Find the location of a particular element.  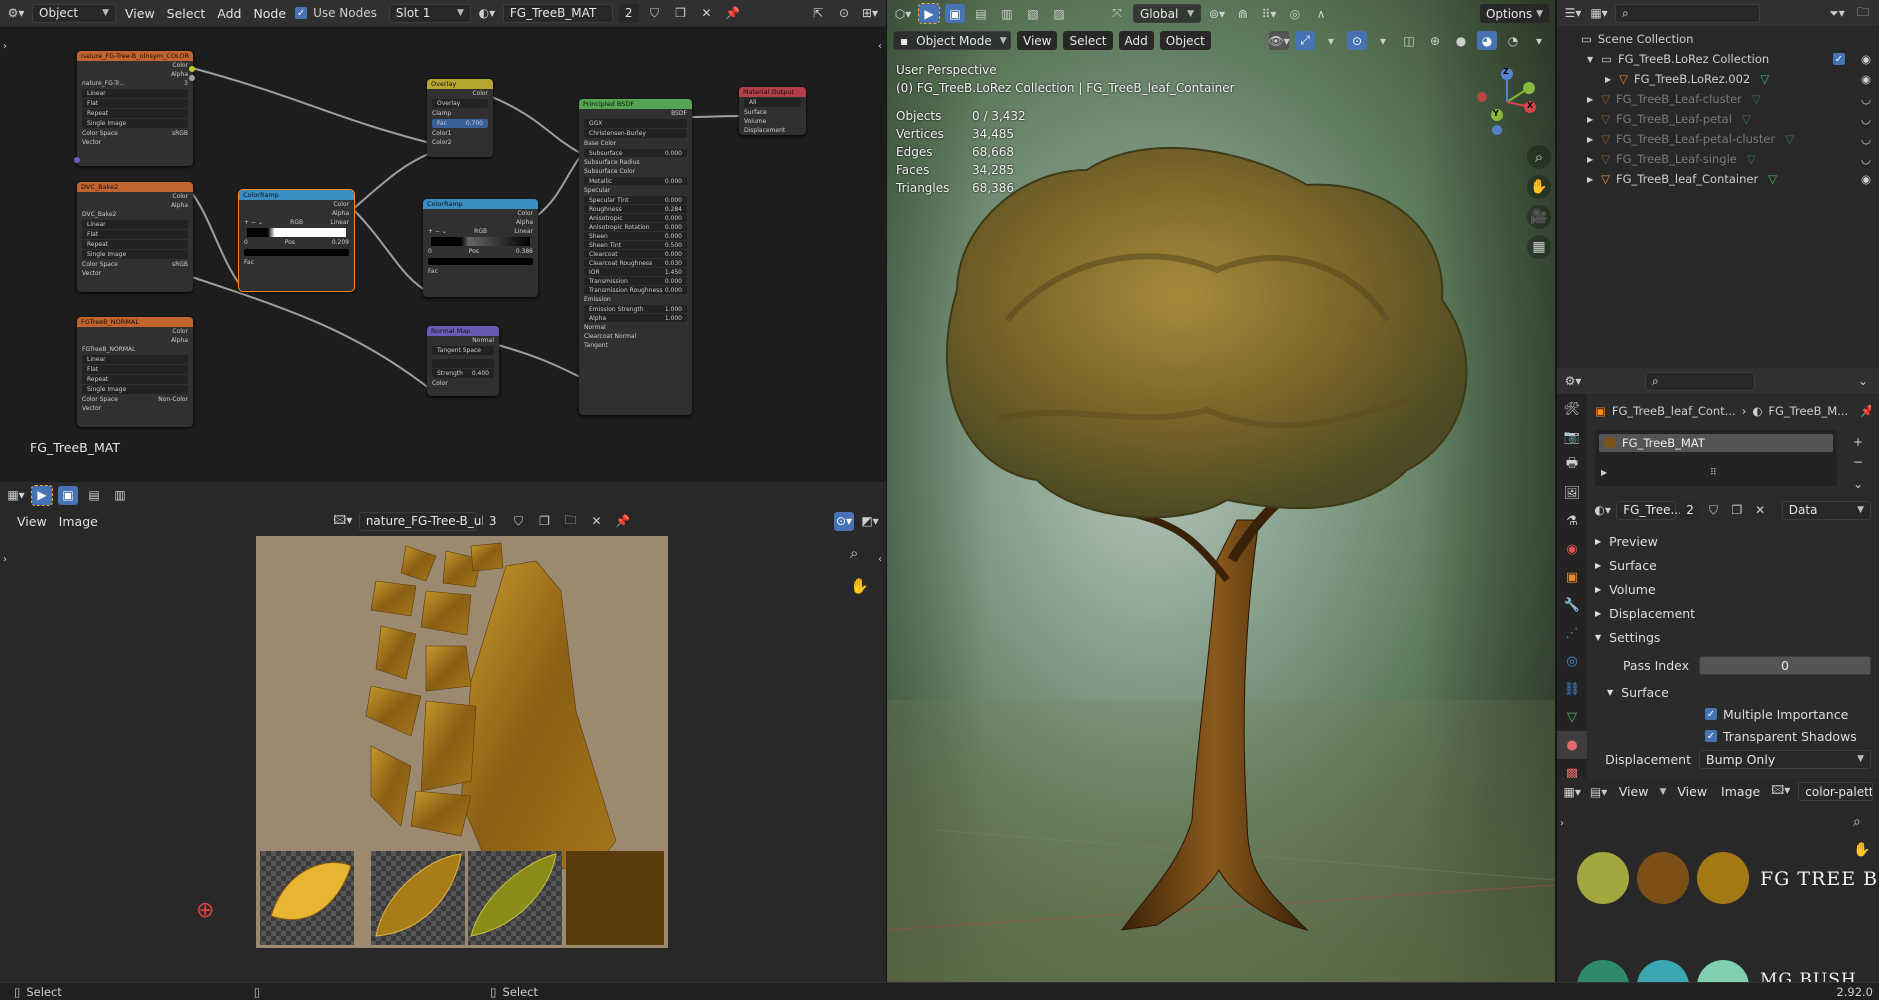

select-mode-subtract-icon: ▥ is located at coordinates (1007, 13).